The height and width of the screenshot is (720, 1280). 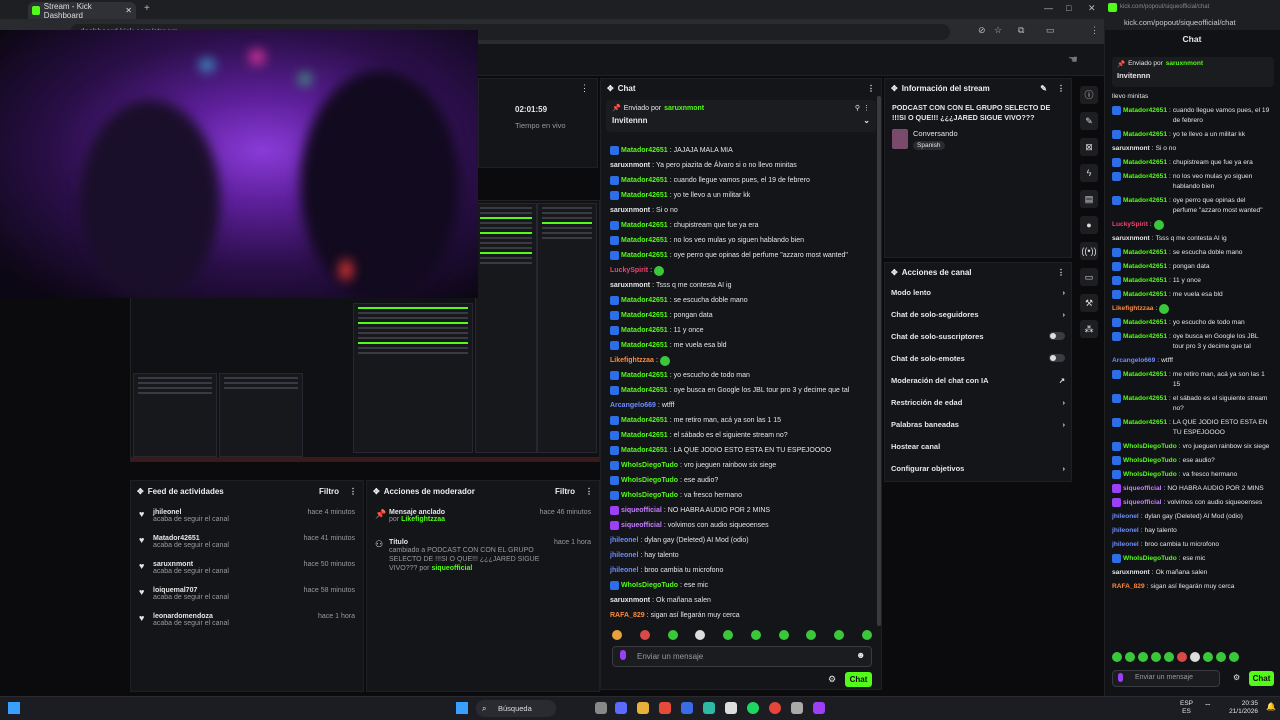 What do you see at coordinates (743, 150) in the screenshot?
I see `chat-message: Matador42651: JAJAJA MALA MIA` at bounding box center [743, 150].